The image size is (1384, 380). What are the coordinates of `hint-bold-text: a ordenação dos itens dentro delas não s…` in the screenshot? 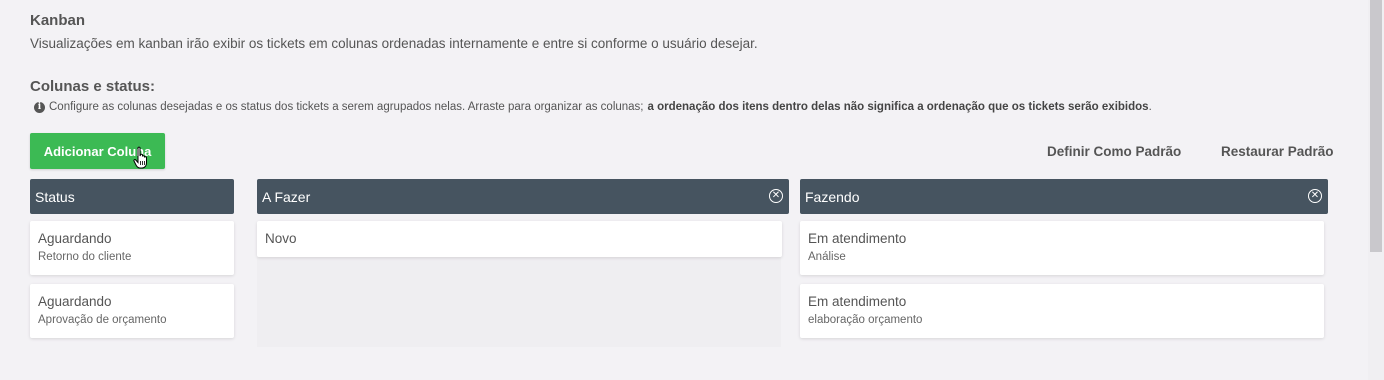 It's located at (898, 107).